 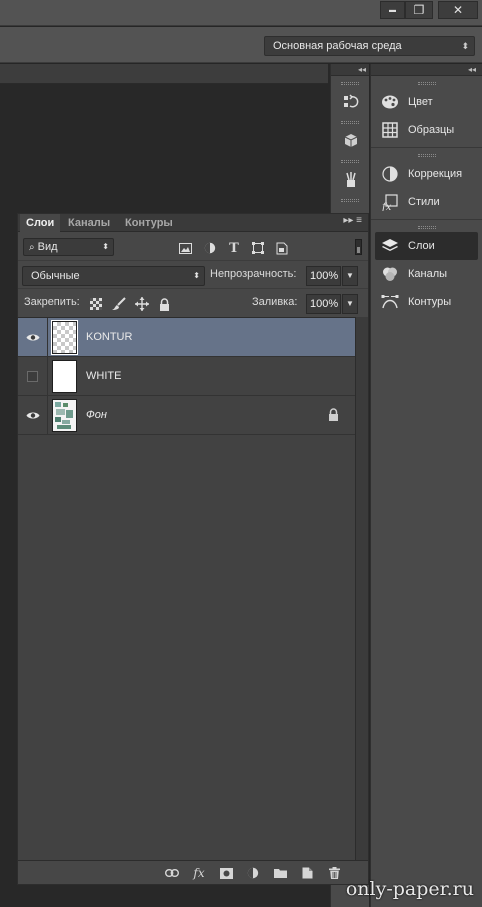 I want to click on panel-item-adjustments: Коррекция, so click(x=426, y=174).